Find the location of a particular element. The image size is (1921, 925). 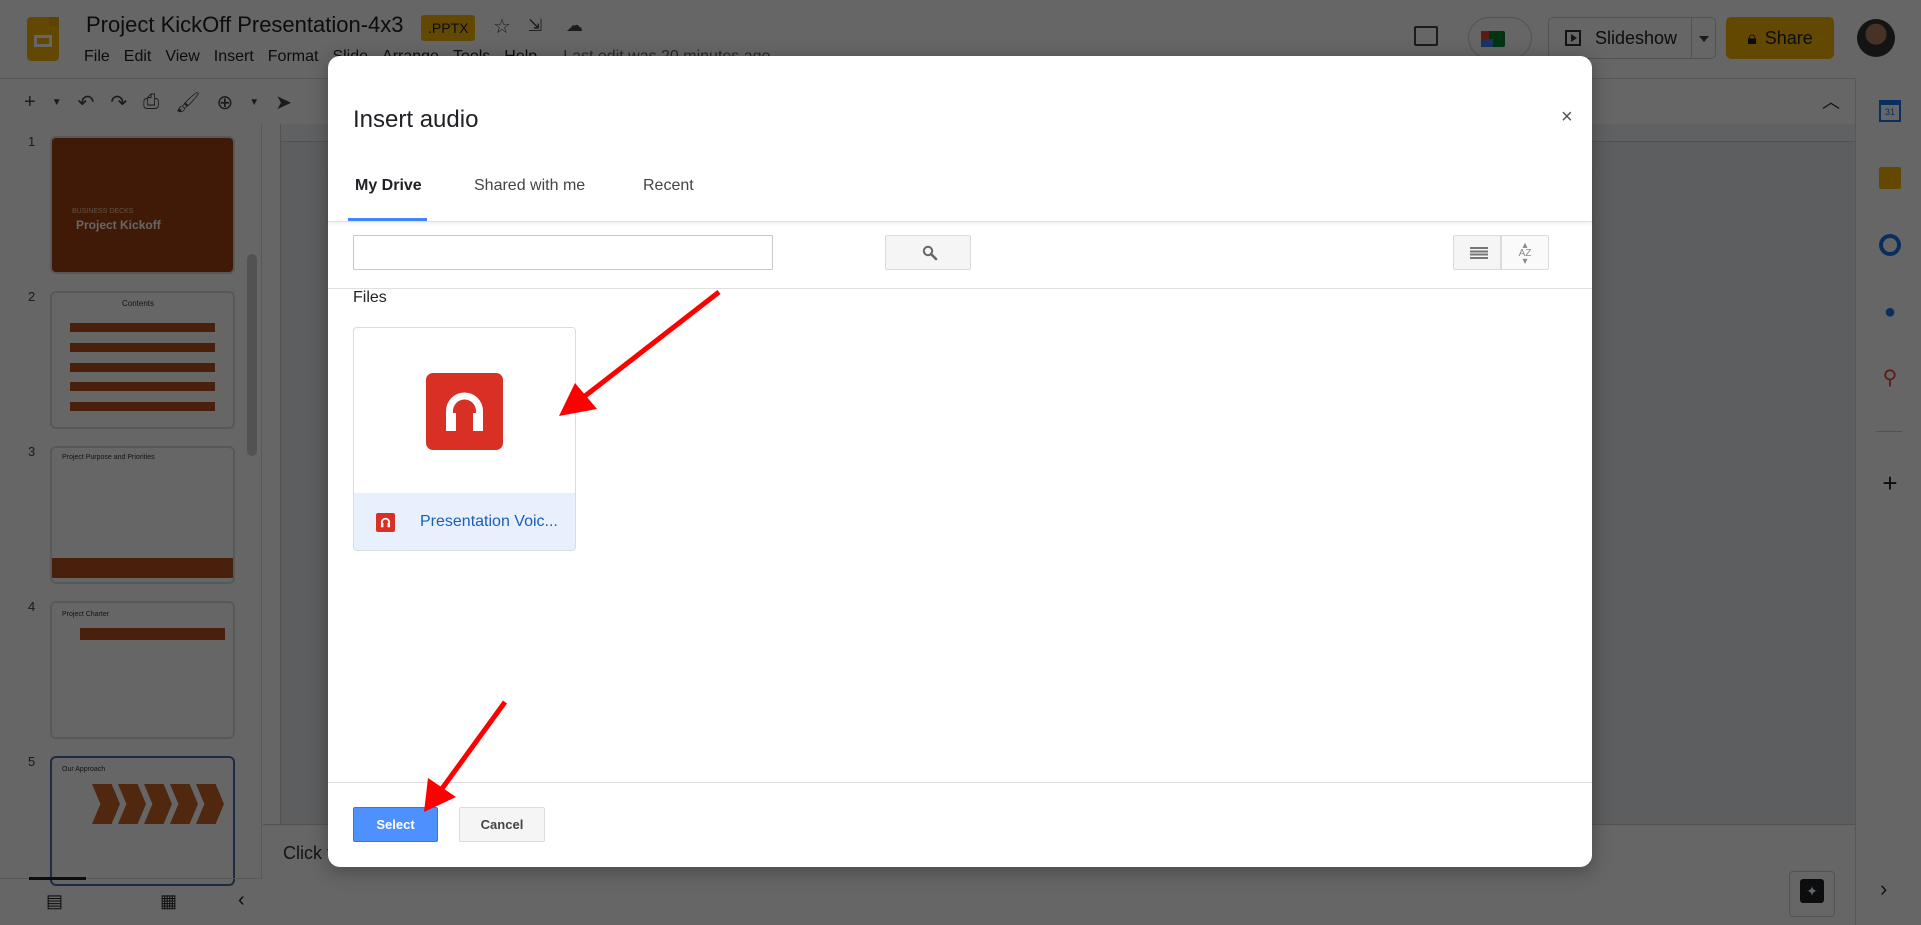

view-options: ▴ AZ ▾ is located at coordinates (1501, 252).